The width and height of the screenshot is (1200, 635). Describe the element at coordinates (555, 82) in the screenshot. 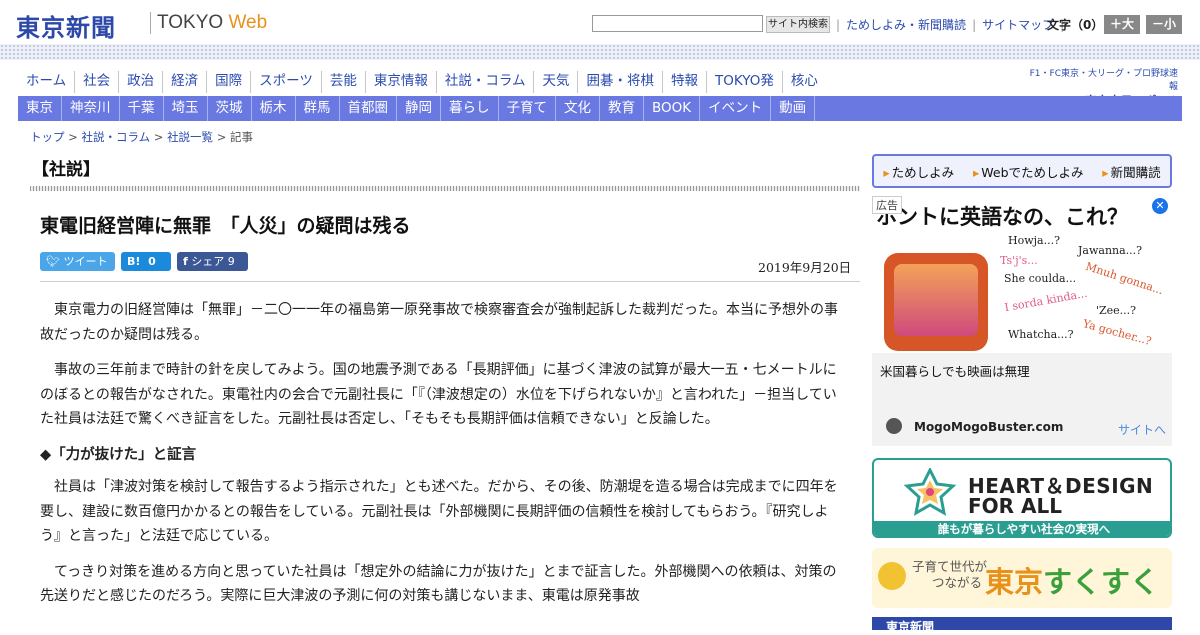

I see `nav-item-weather: 天気` at that location.